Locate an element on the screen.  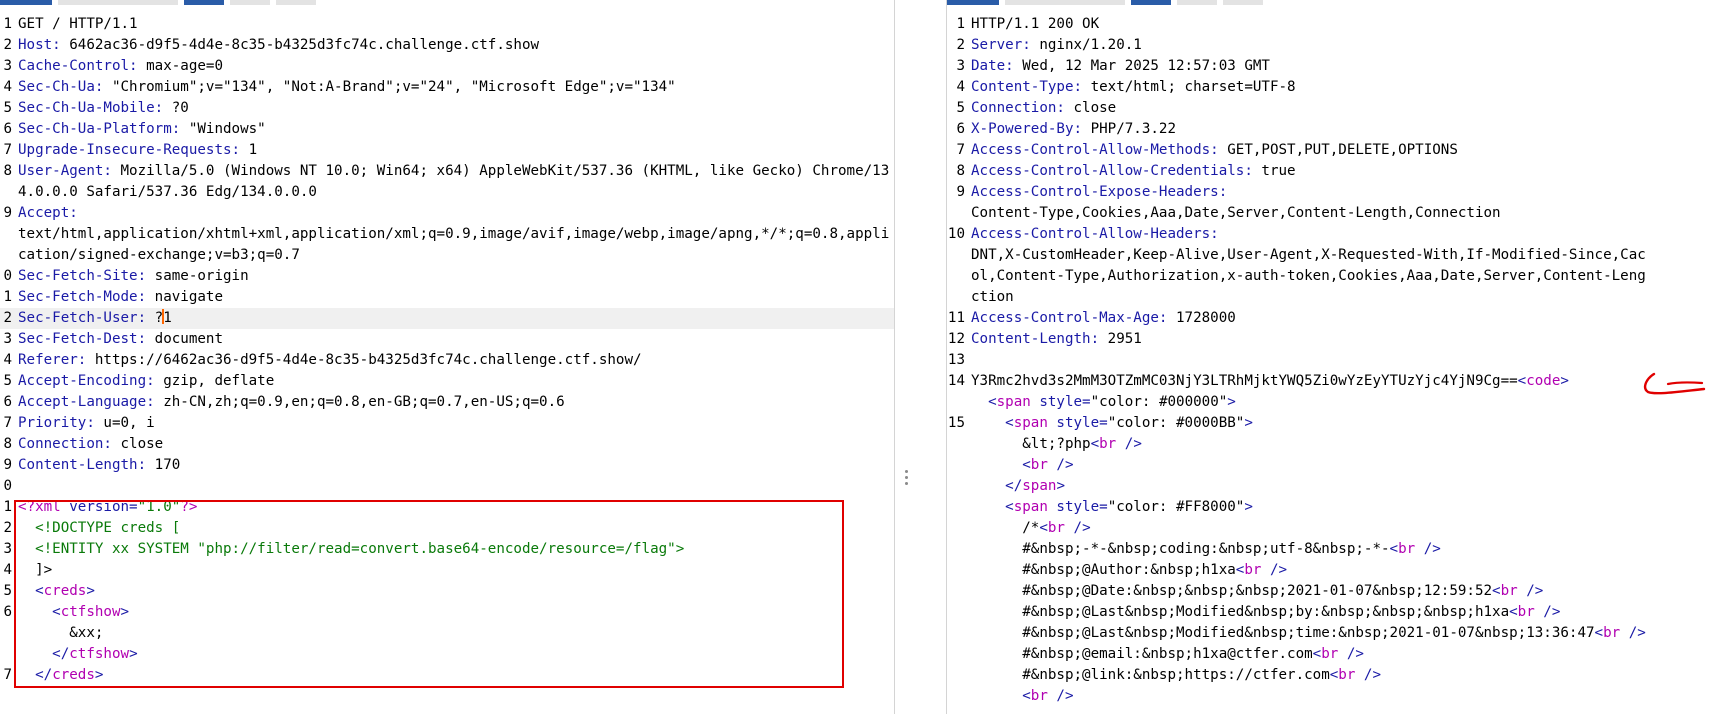
tab-pretty-response is located at coordinates (973, 2).